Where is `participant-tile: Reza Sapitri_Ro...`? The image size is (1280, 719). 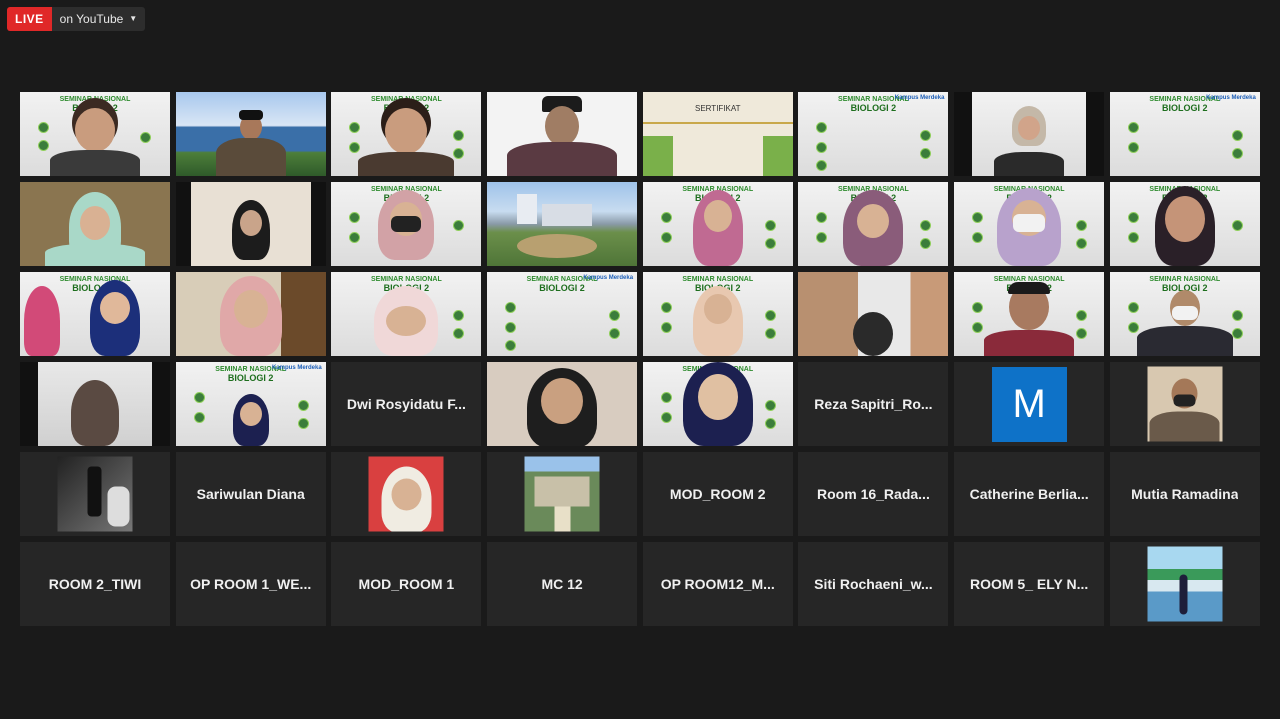
participant-tile: Reza Sapitri_Ro... is located at coordinates (873, 404).